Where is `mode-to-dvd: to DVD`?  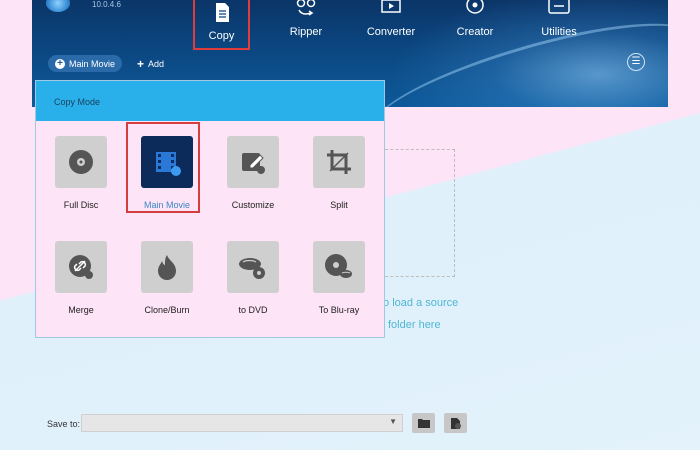 mode-to-dvd: to DVD is located at coordinates (253, 286).